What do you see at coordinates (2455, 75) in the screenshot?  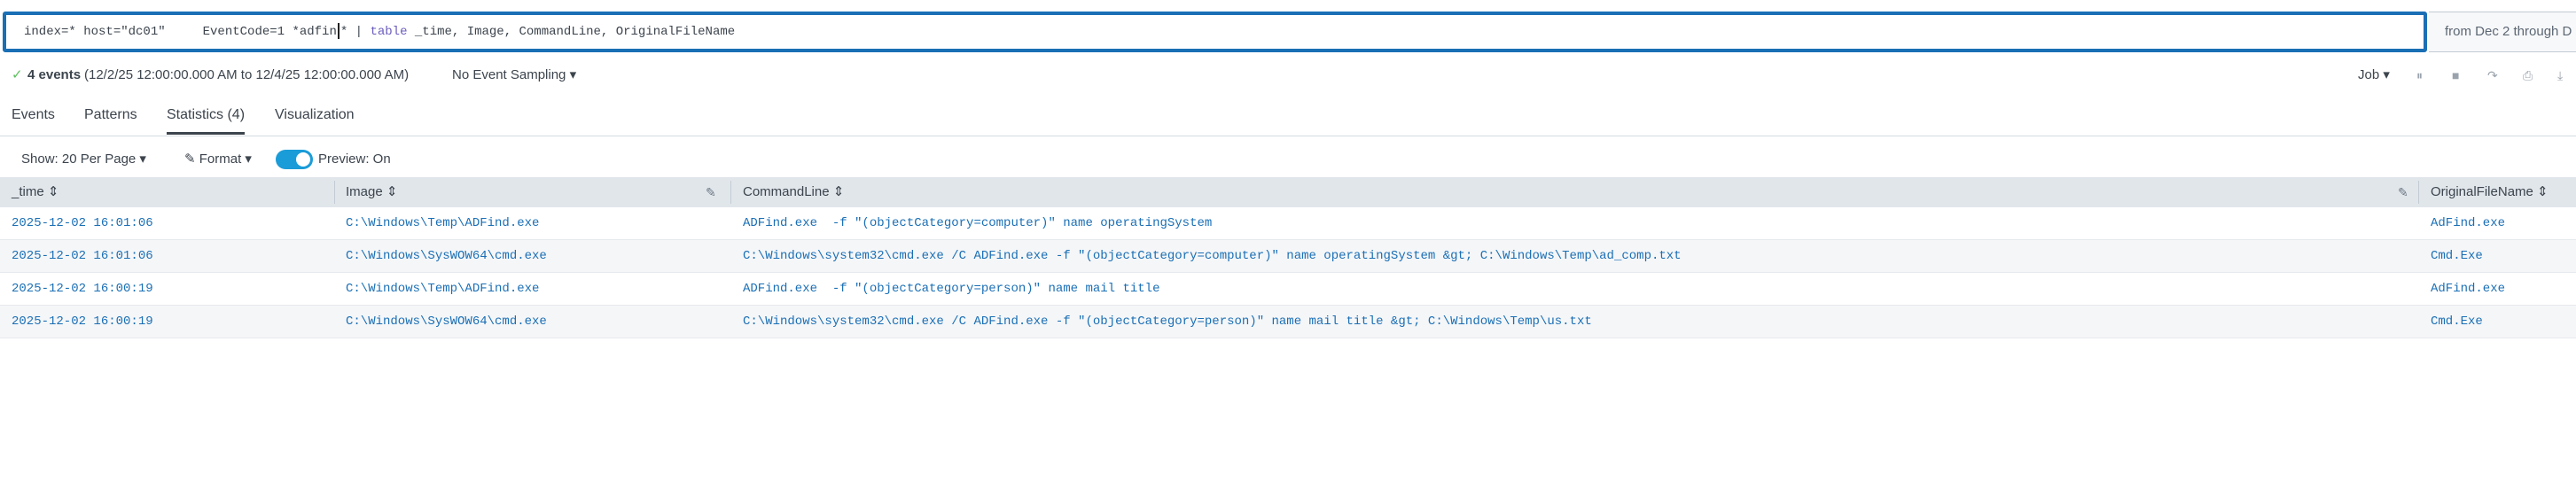 I see `stop-icon: ■` at bounding box center [2455, 75].